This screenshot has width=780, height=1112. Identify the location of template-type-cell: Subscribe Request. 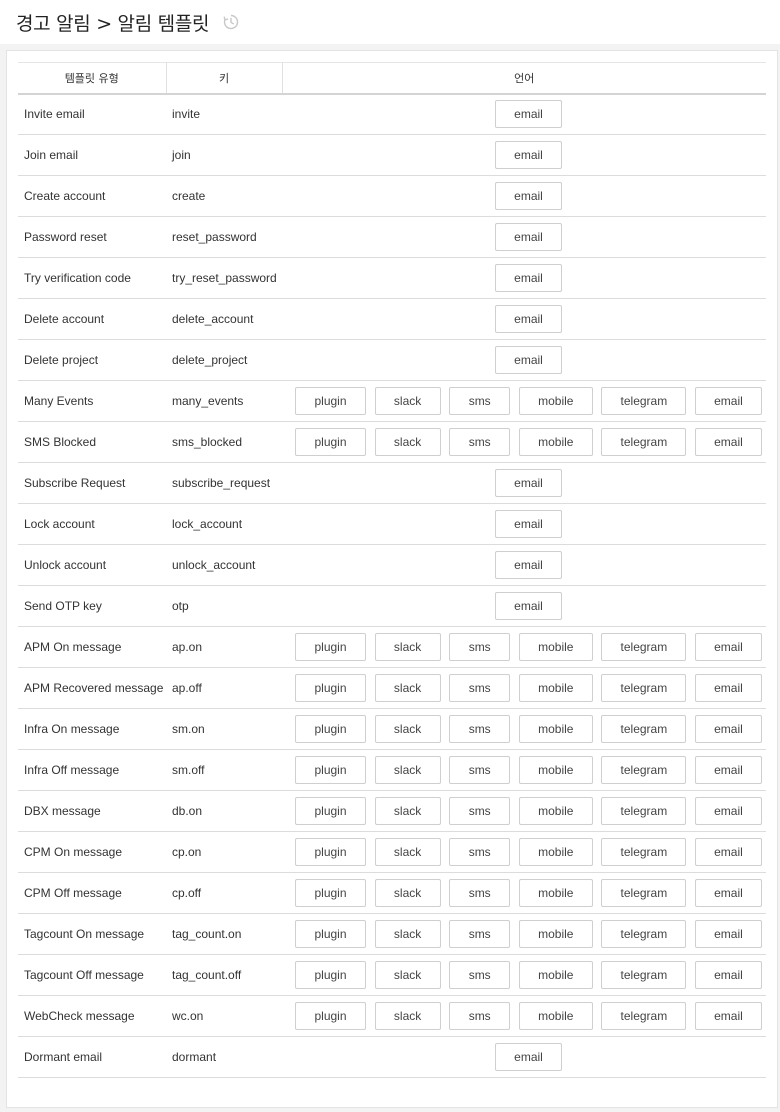
(75, 483).